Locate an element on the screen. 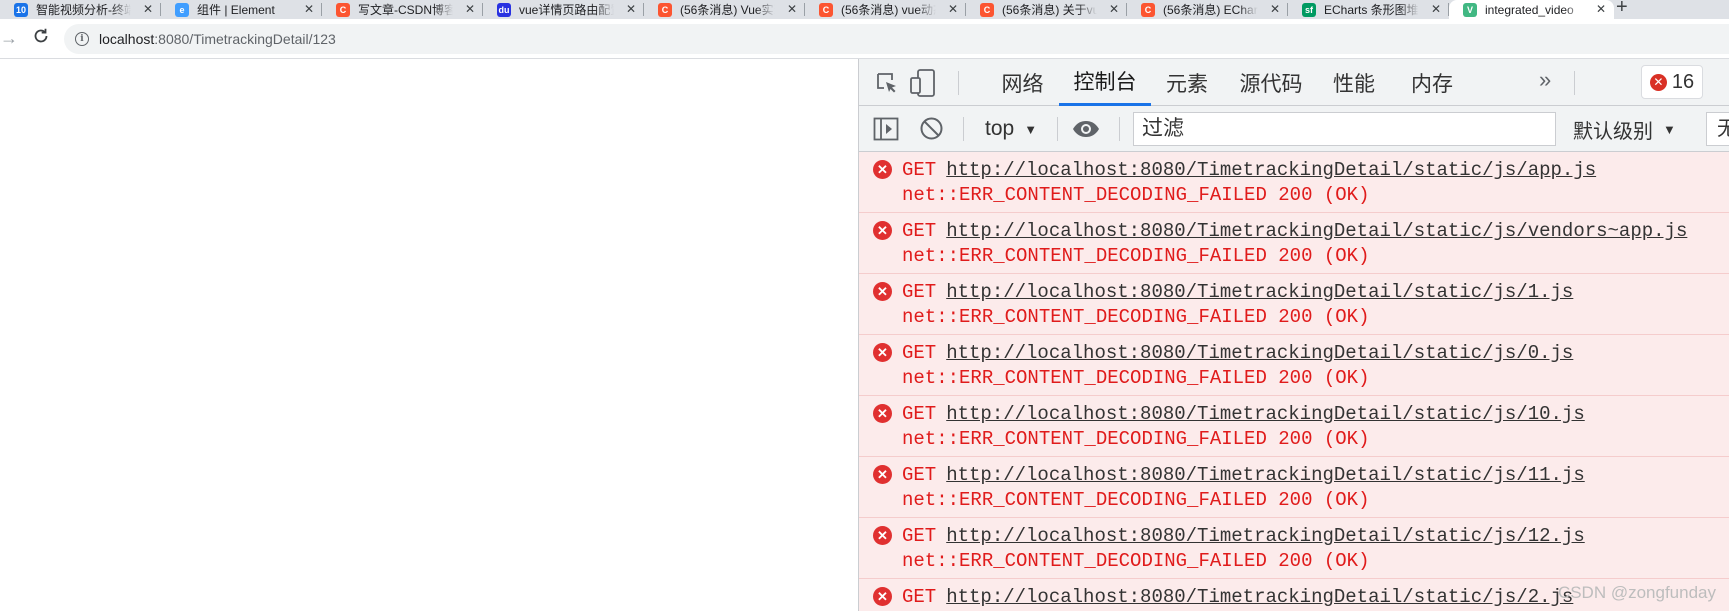  browser-tab: C (56条消息) Vue实现 ✕ is located at coordinates (724, 9).